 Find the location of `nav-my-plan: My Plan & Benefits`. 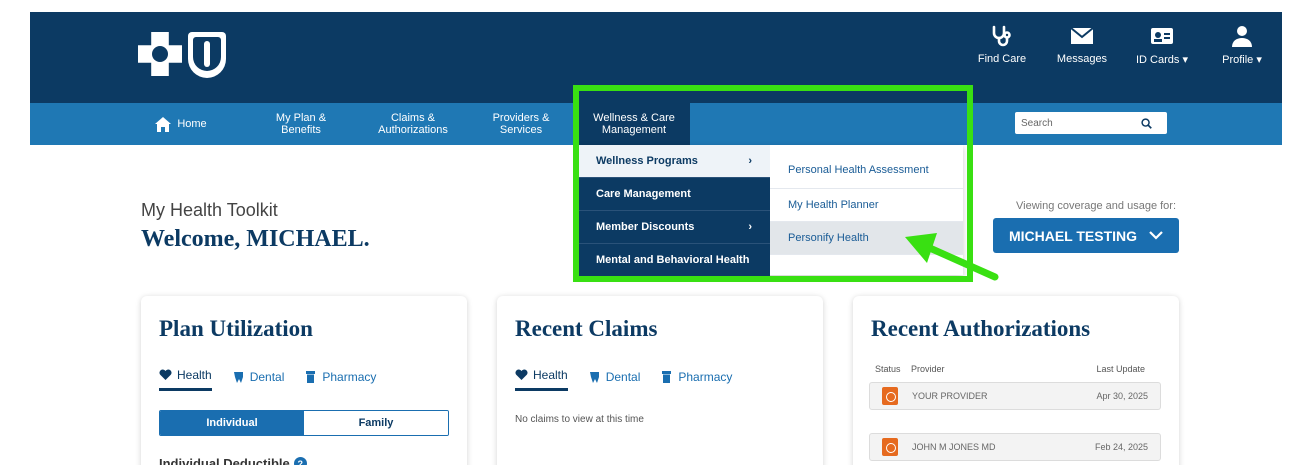

nav-my-plan: My Plan & Benefits is located at coordinates (301, 124).